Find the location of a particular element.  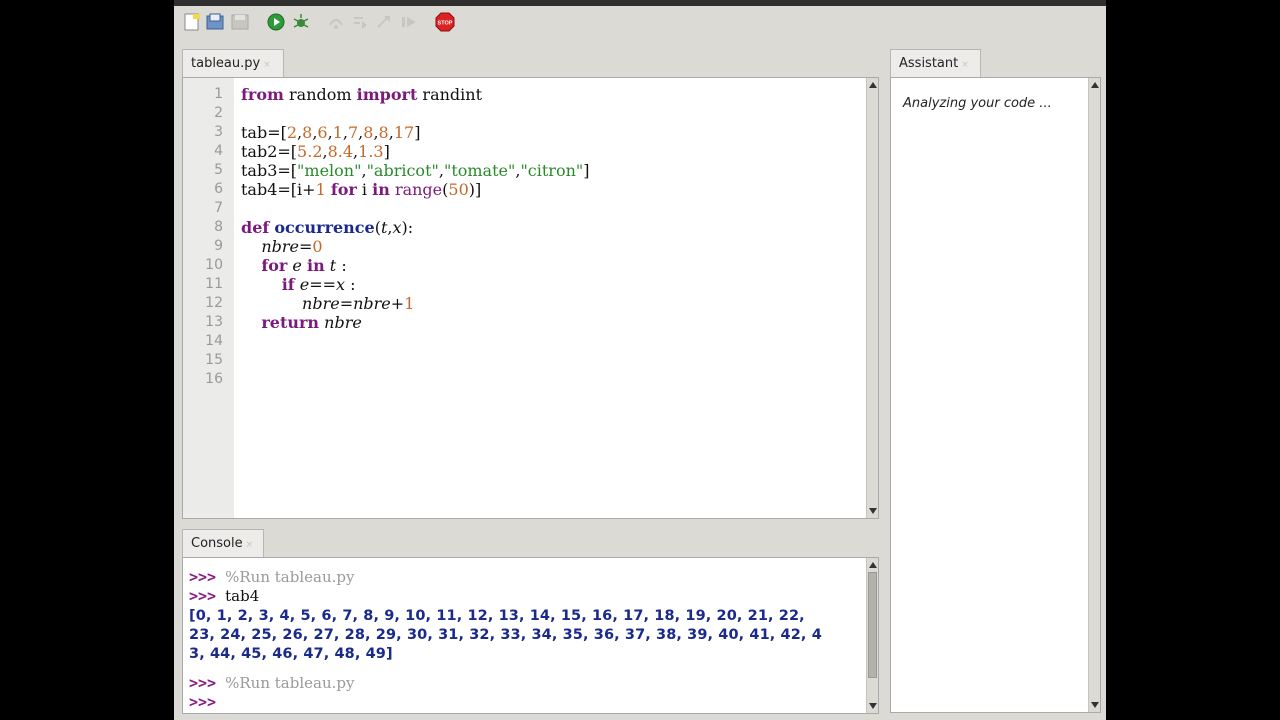

code-line: tab4=[i+1 for i in range(50)] is located at coordinates (361, 189).